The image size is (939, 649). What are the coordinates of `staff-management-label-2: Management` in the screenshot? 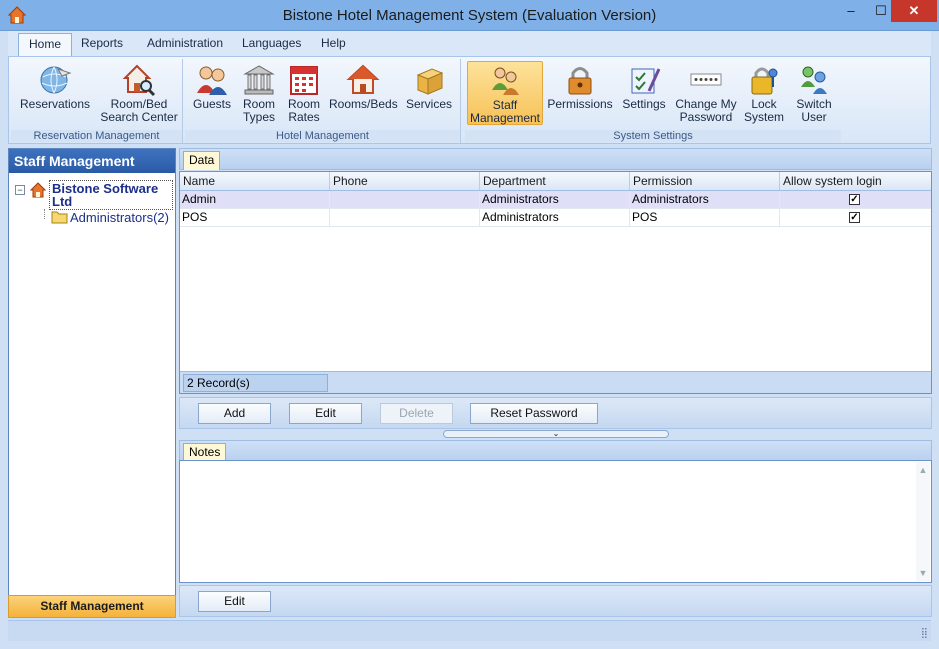 It's located at (505, 118).